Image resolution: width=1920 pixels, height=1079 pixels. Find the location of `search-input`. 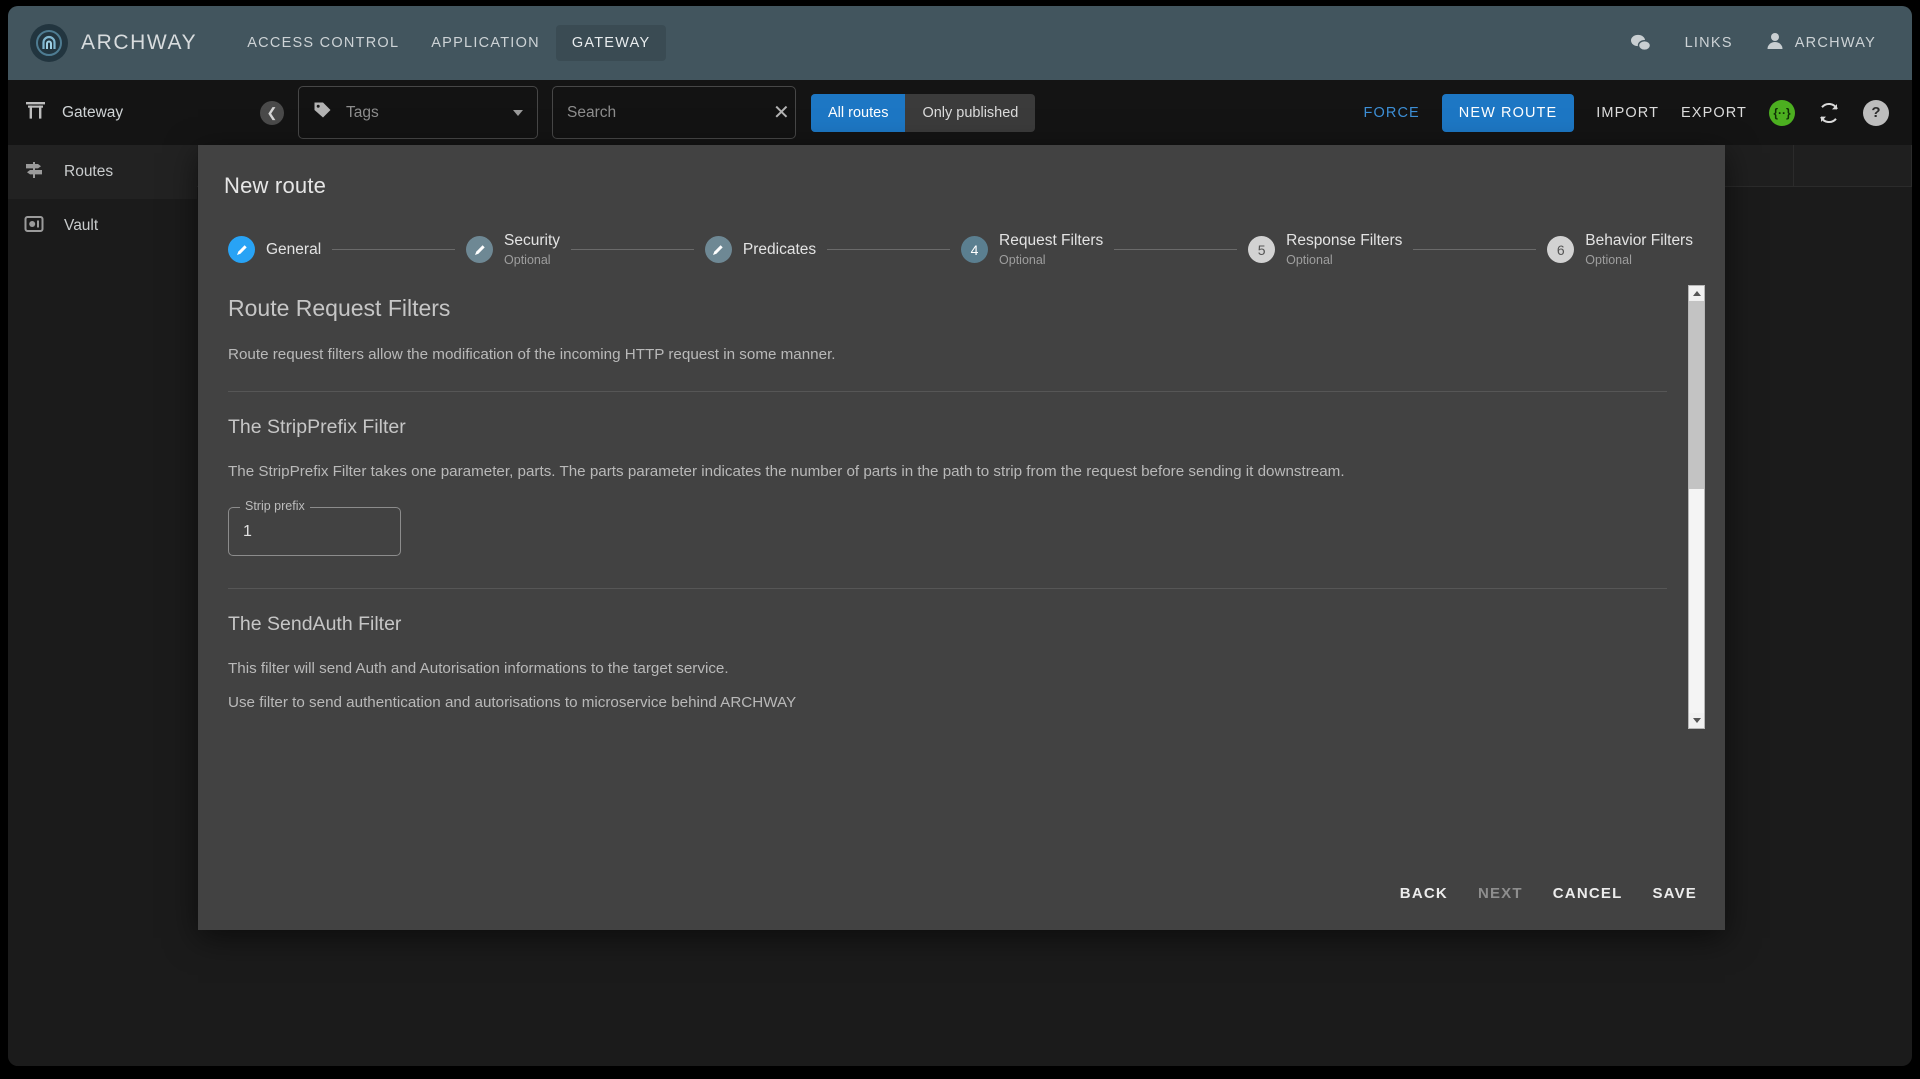

search-input is located at coordinates (667, 112).